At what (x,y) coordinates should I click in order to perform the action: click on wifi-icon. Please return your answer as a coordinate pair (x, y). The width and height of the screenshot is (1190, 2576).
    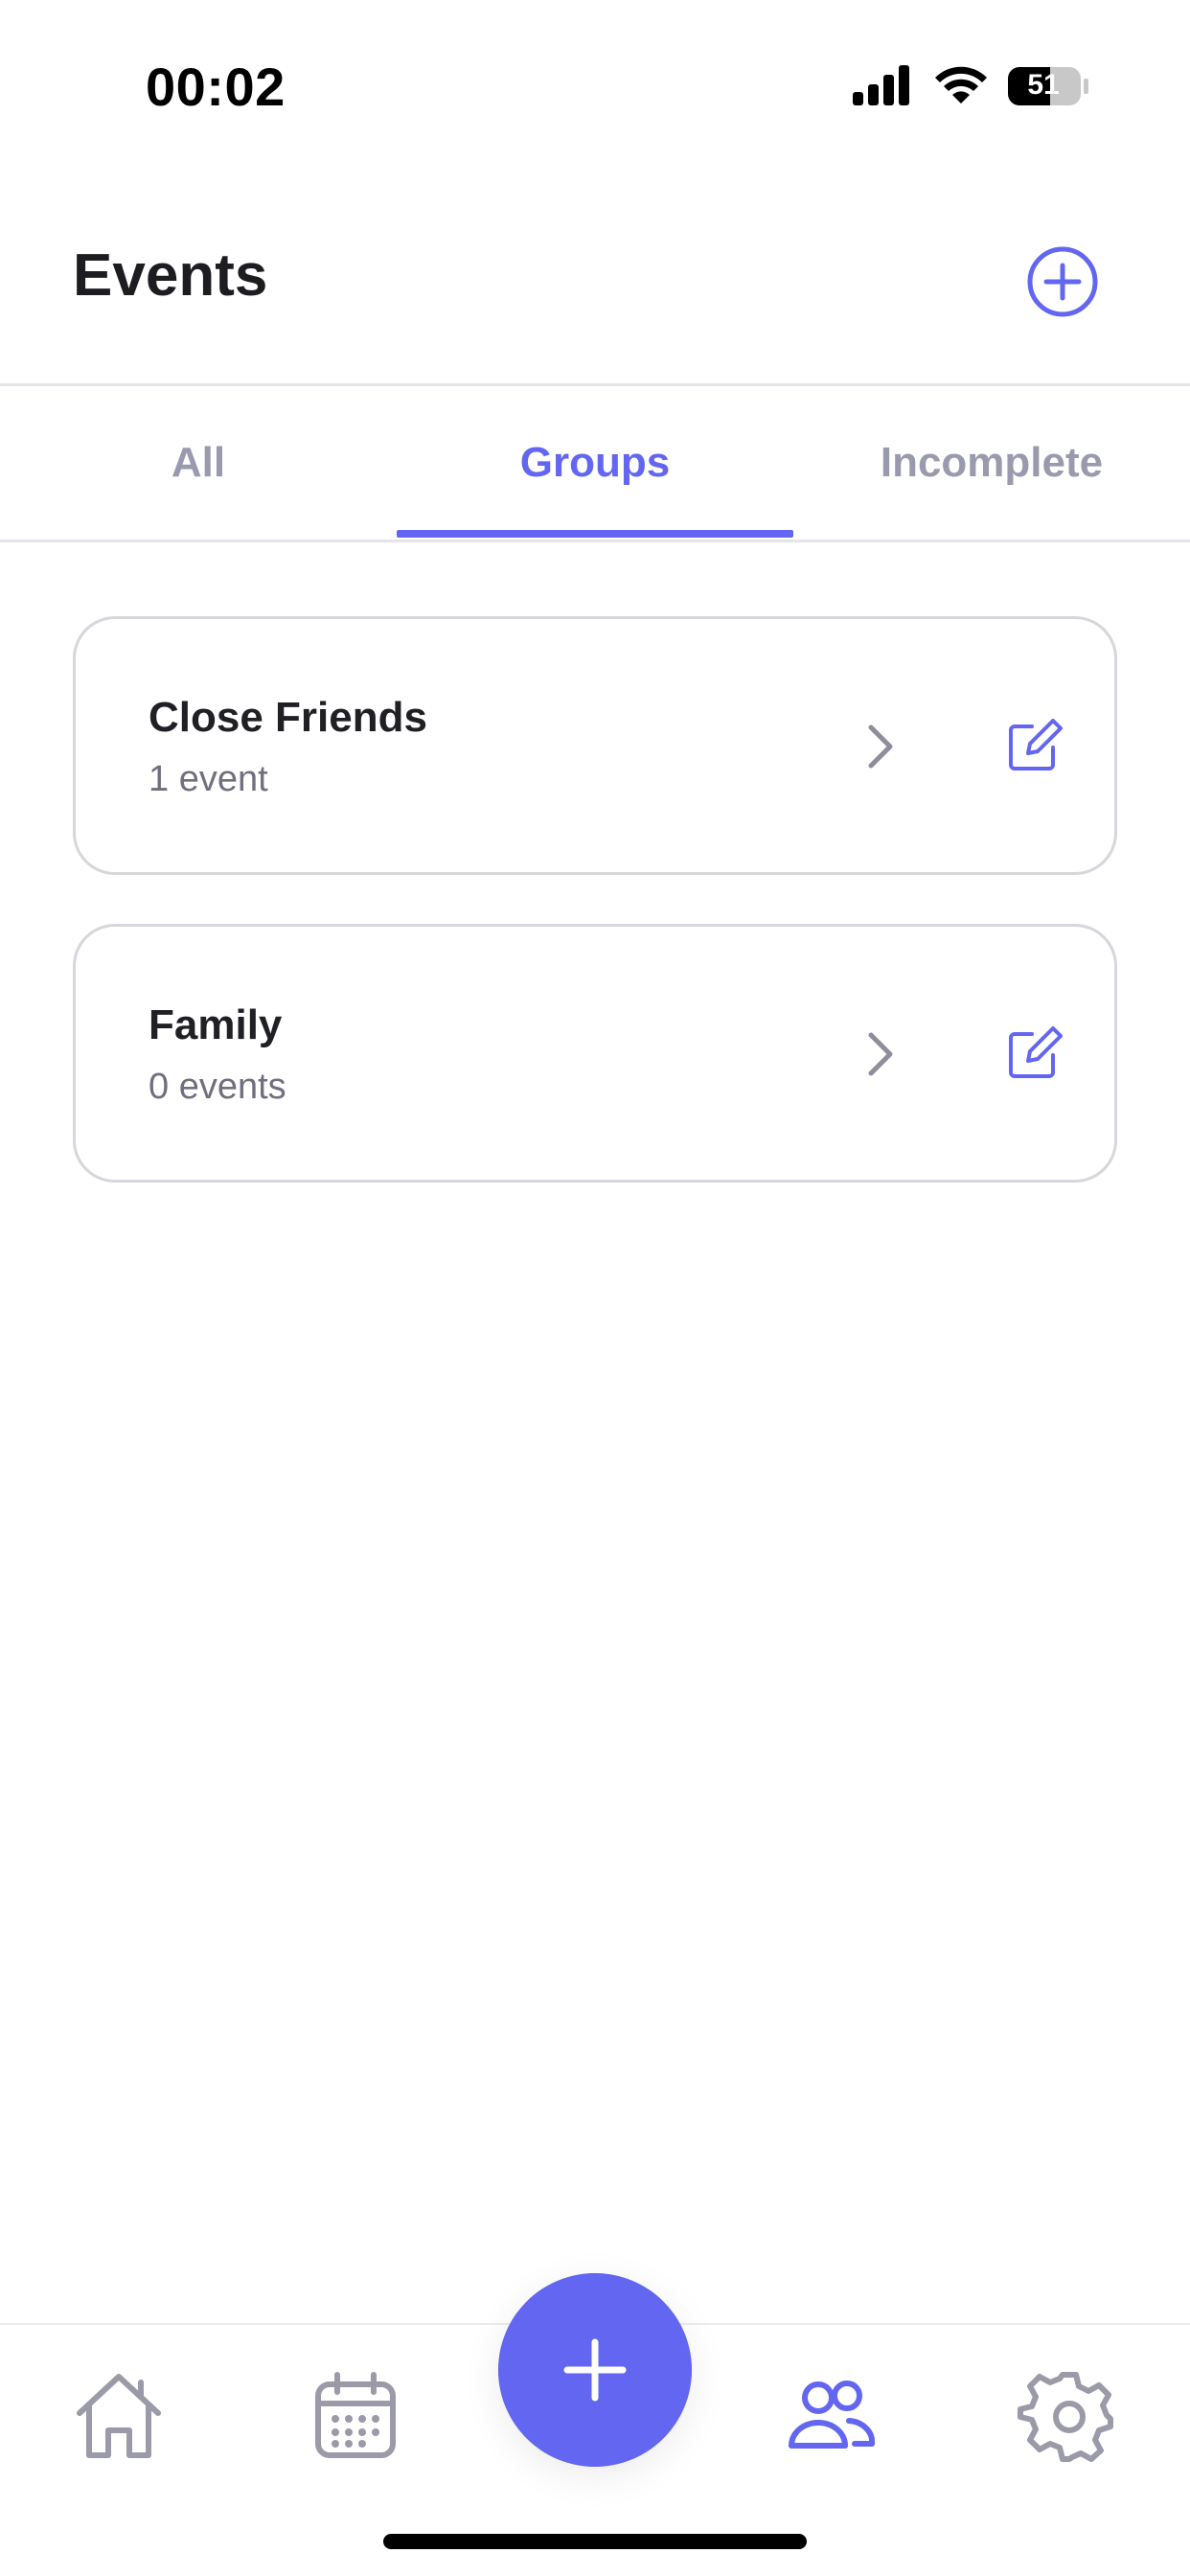
    Looking at the image, I should click on (961, 85).